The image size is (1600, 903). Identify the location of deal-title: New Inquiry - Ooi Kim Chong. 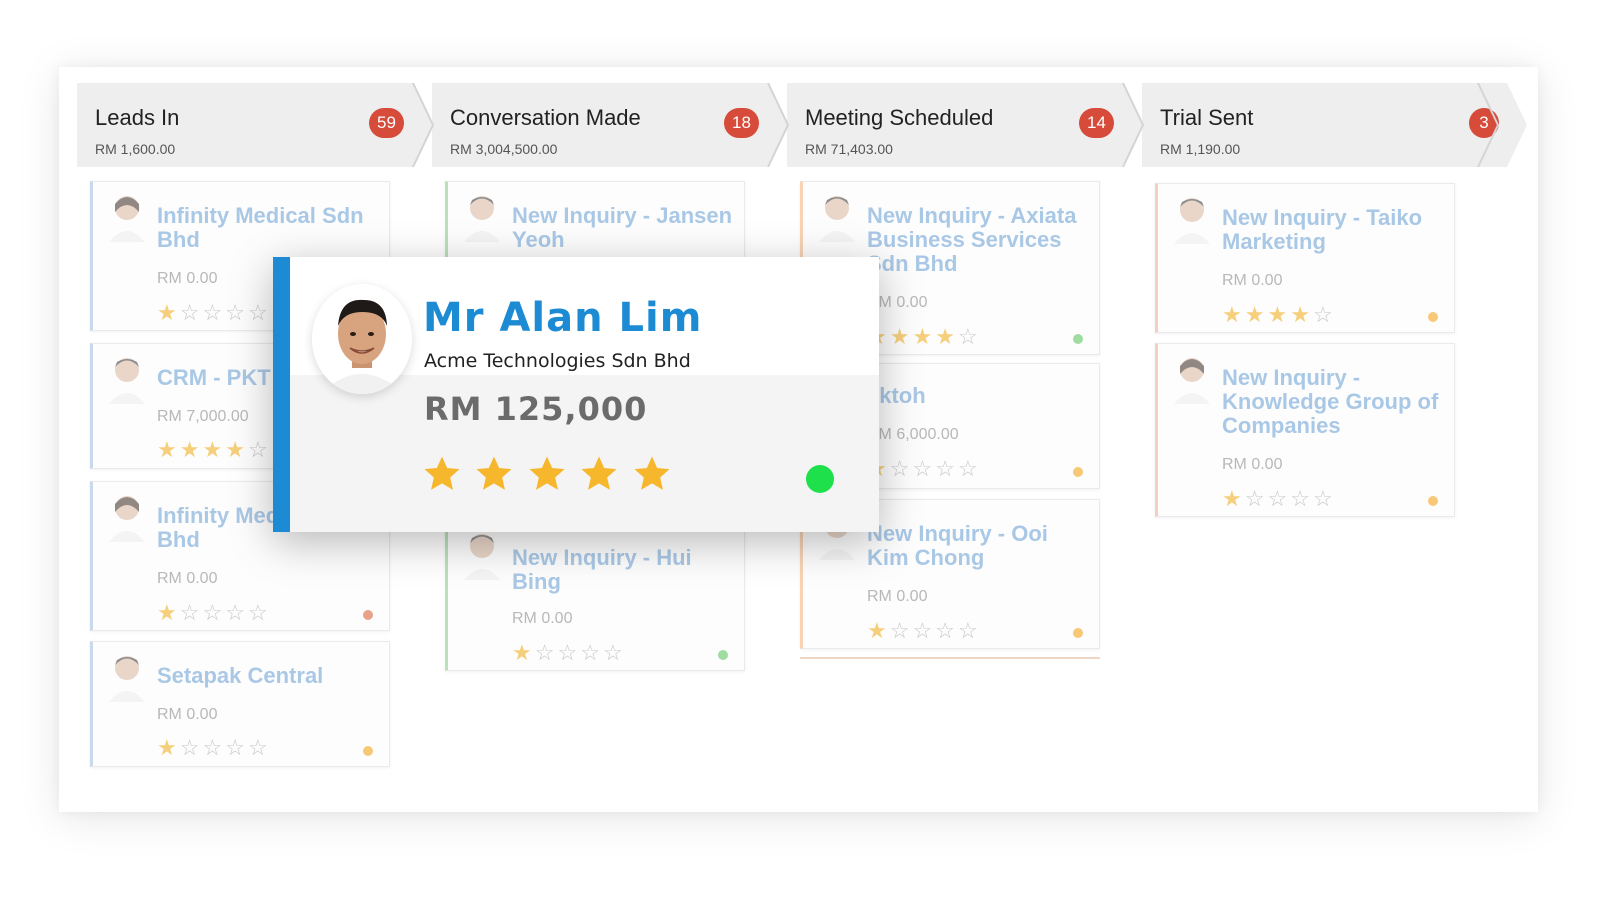
(957, 545).